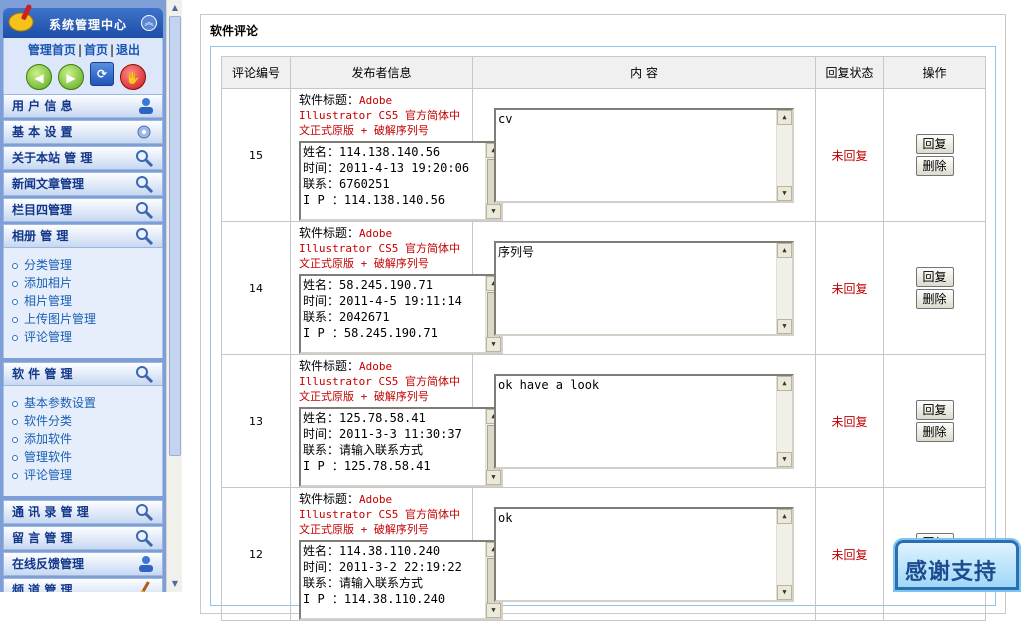 Image resolution: width=1024 pixels, height=621 pixels. What do you see at coordinates (39, 77) in the screenshot?
I see `back-icon: ◀` at bounding box center [39, 77].